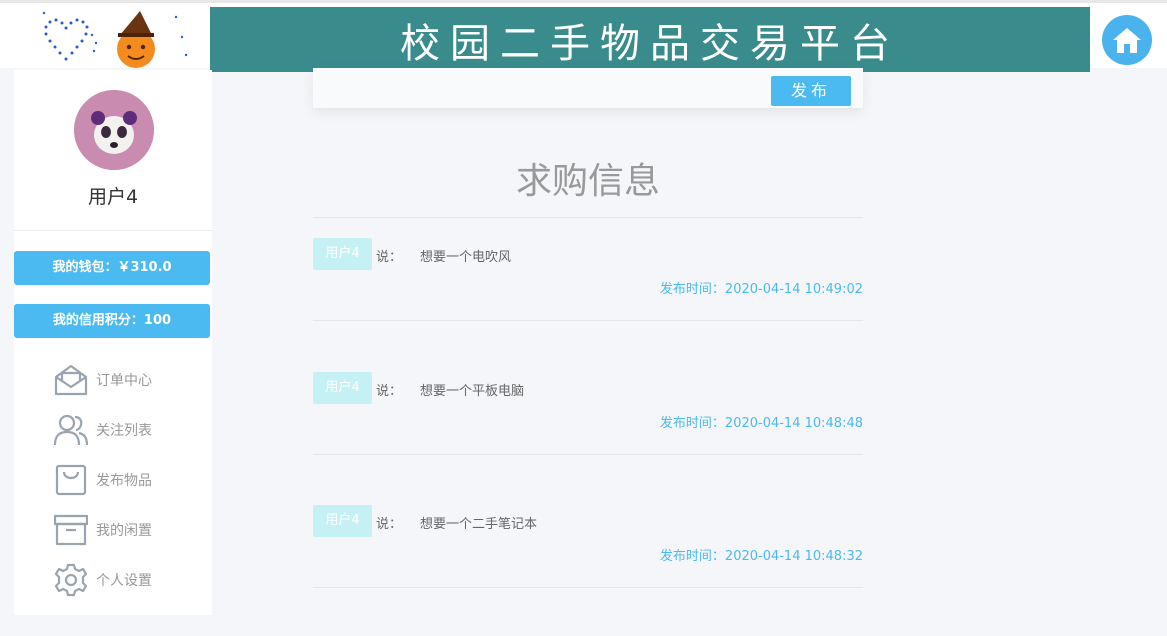 This screenshot has width=1167, height=636. What do you see at coordinates (472, 391) in the screenshot?
I see `post-content: 想要一个平板电脑` at bounding box center [472, 391].